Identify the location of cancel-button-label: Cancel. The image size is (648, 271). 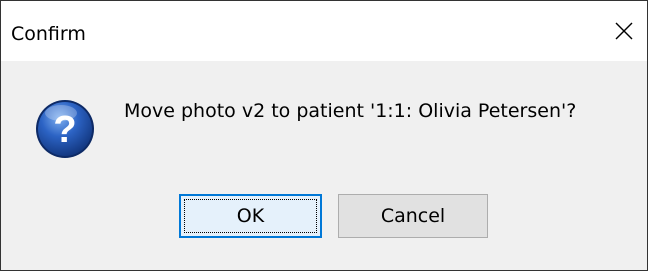
(413, 216).